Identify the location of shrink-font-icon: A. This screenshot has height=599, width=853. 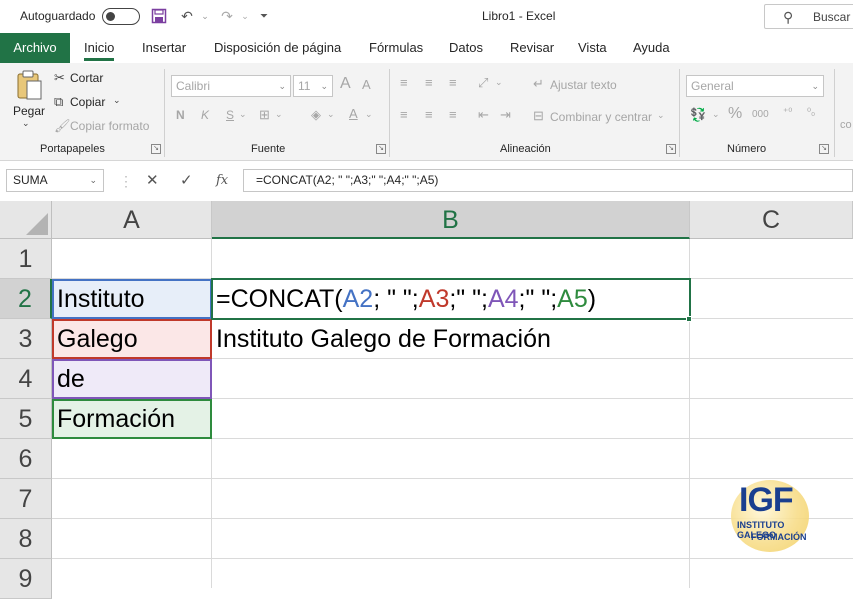
(366, 84).